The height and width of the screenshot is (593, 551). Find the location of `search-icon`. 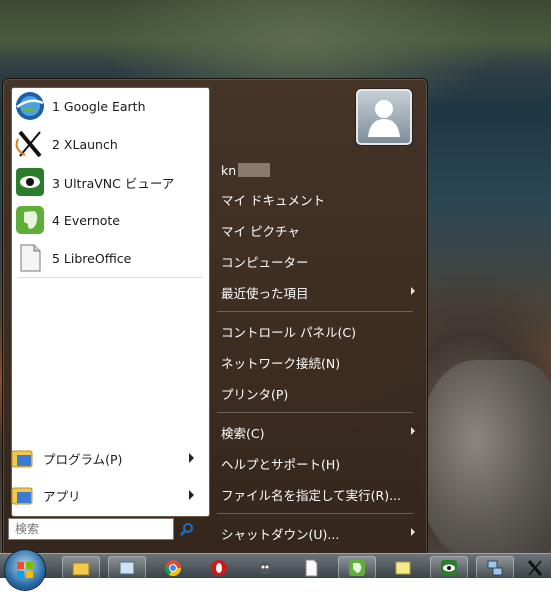

search-icon is located at coordinates (186, 529).